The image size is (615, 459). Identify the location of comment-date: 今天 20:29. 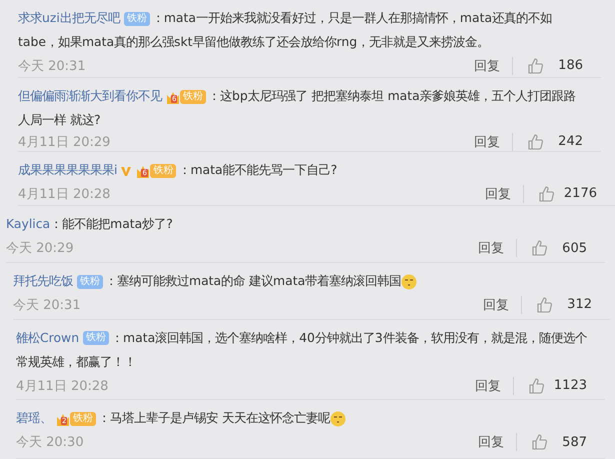
(40, 248).